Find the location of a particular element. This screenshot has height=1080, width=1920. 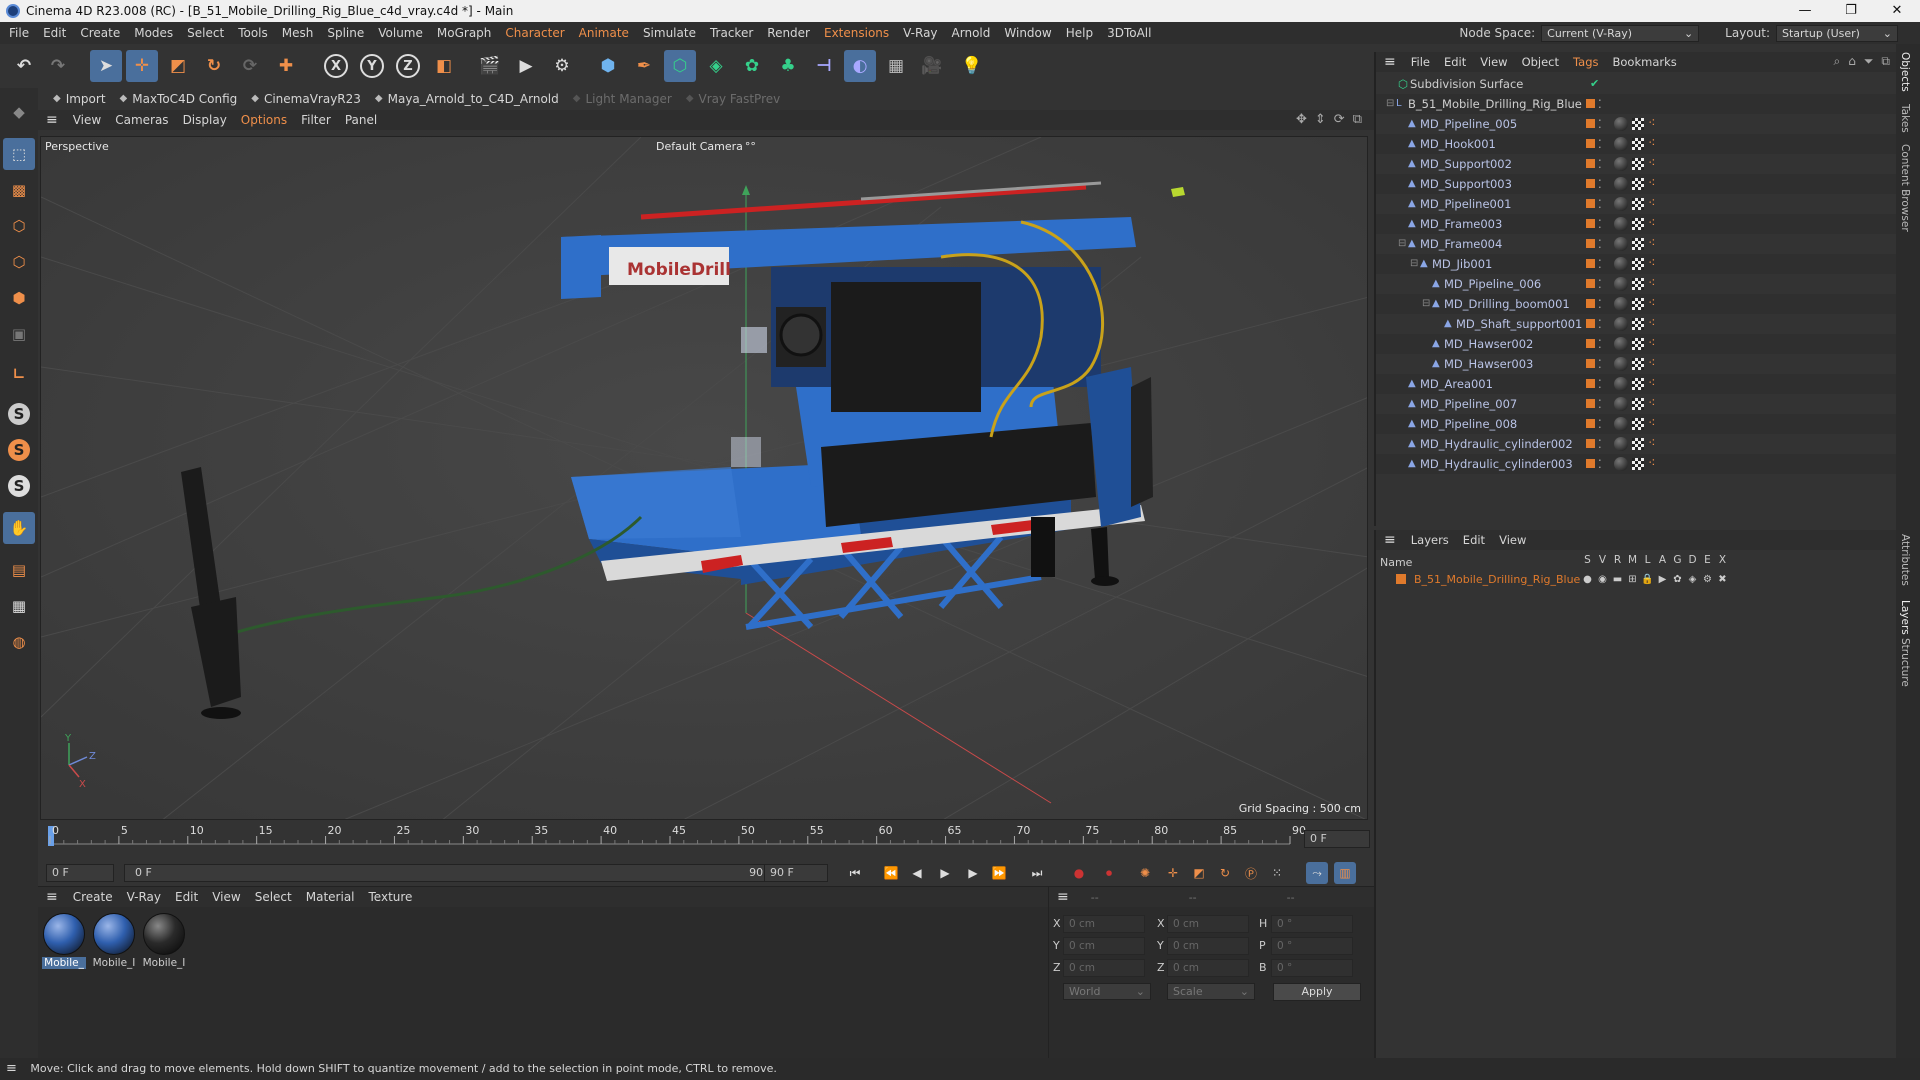

timeline: 0 5 10 15 20 25 30 35 40 45 50 55 60 65 70 75 80 85 90 0 F is located at coordinates (706, 841).